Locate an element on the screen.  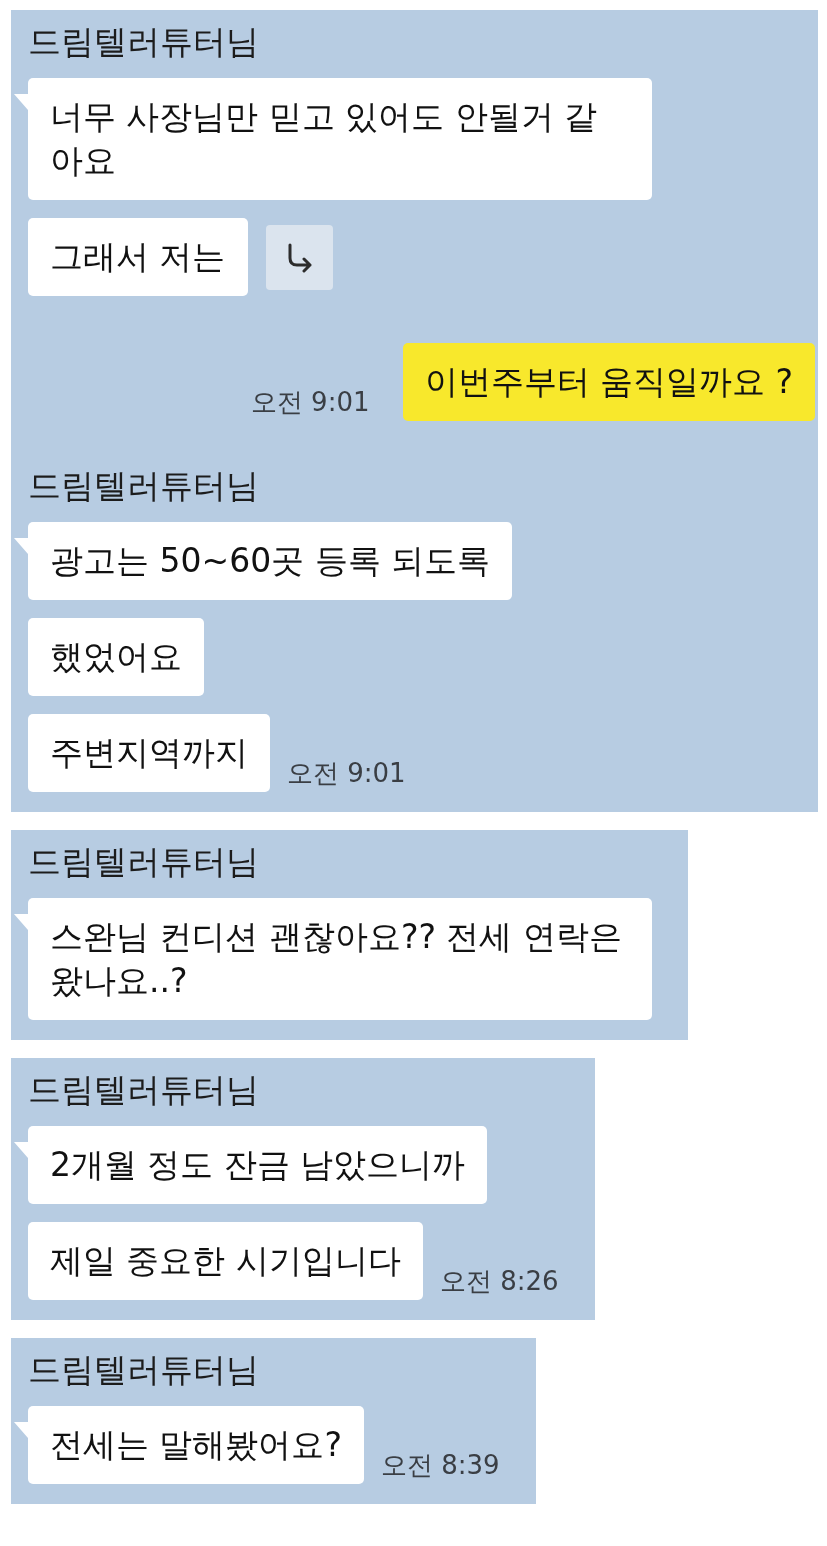
timestamp: 오전 8:26 is located at coordinates (499, 1281).